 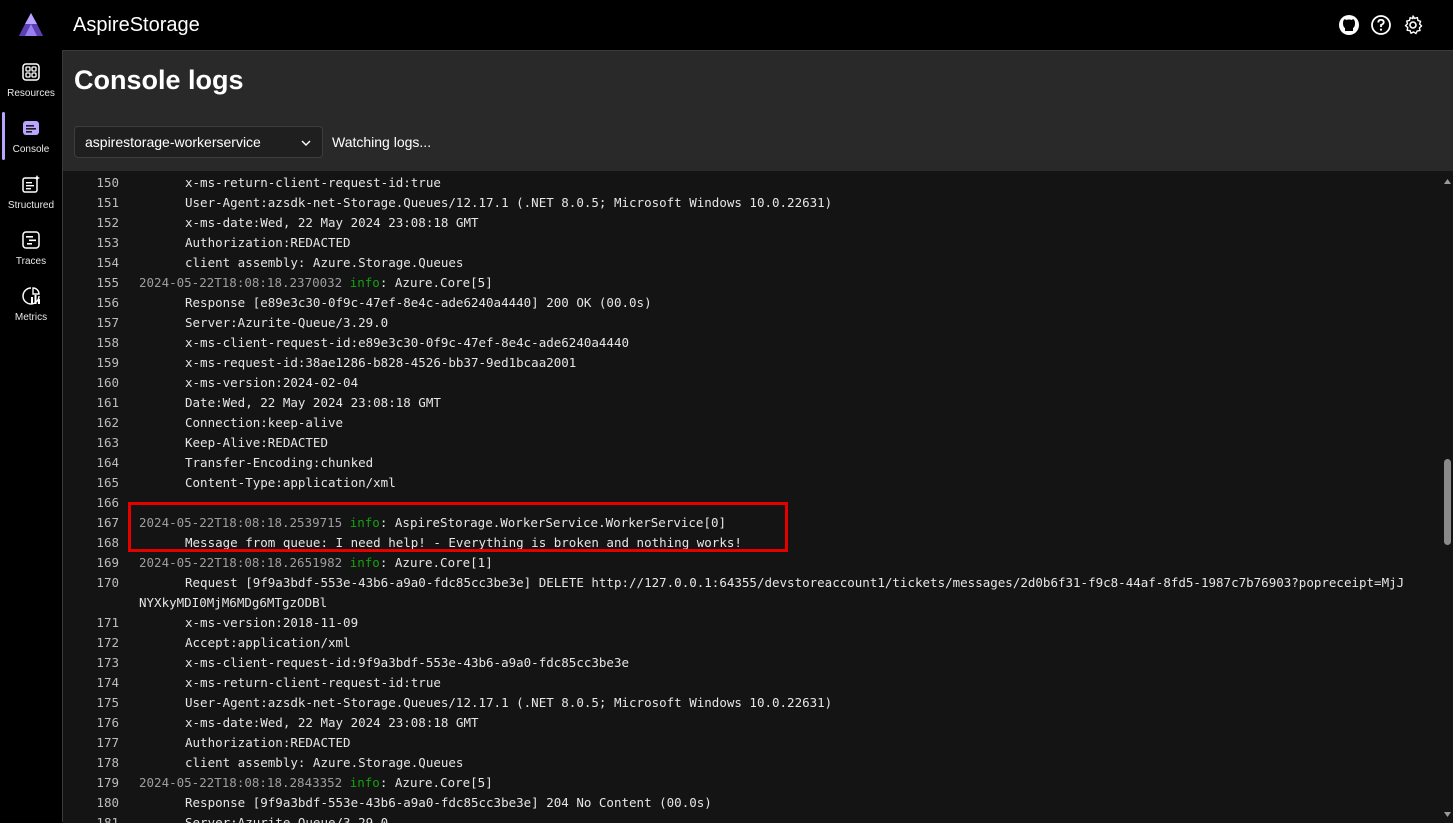 What do you see at coordinates (107, 802) in the screenshot?
I see `log-line-number: 180` at bounding box center [107, 802].